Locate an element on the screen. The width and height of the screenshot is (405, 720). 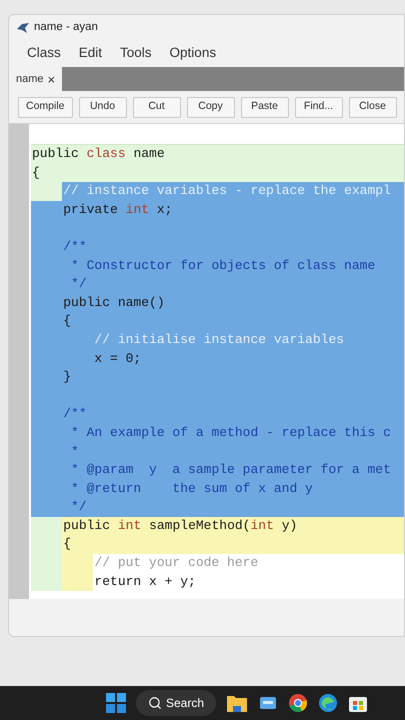
comment-text: * An example of a method - replace this c is located at coordinates (231, 433).